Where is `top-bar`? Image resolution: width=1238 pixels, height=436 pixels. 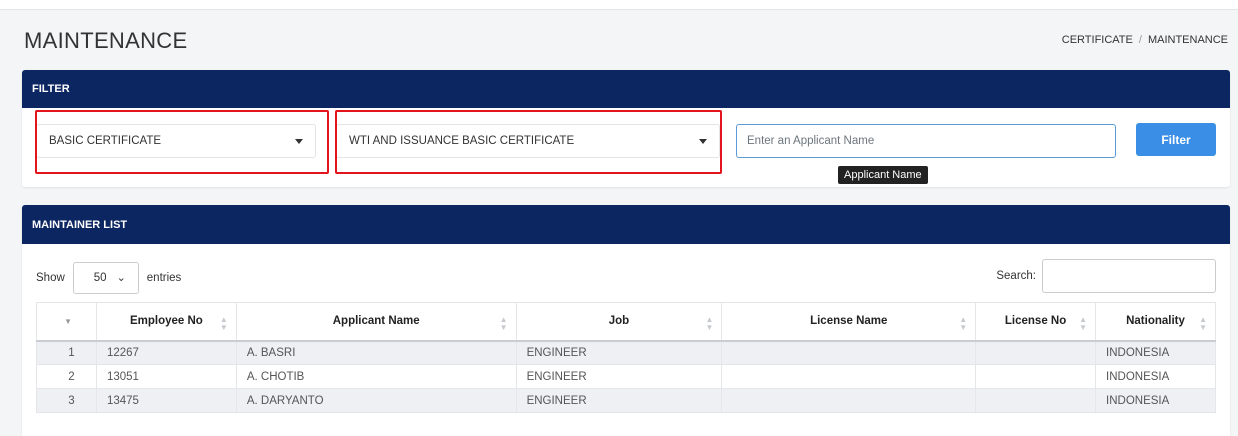
top-bar is located at coordinates (619, 5).